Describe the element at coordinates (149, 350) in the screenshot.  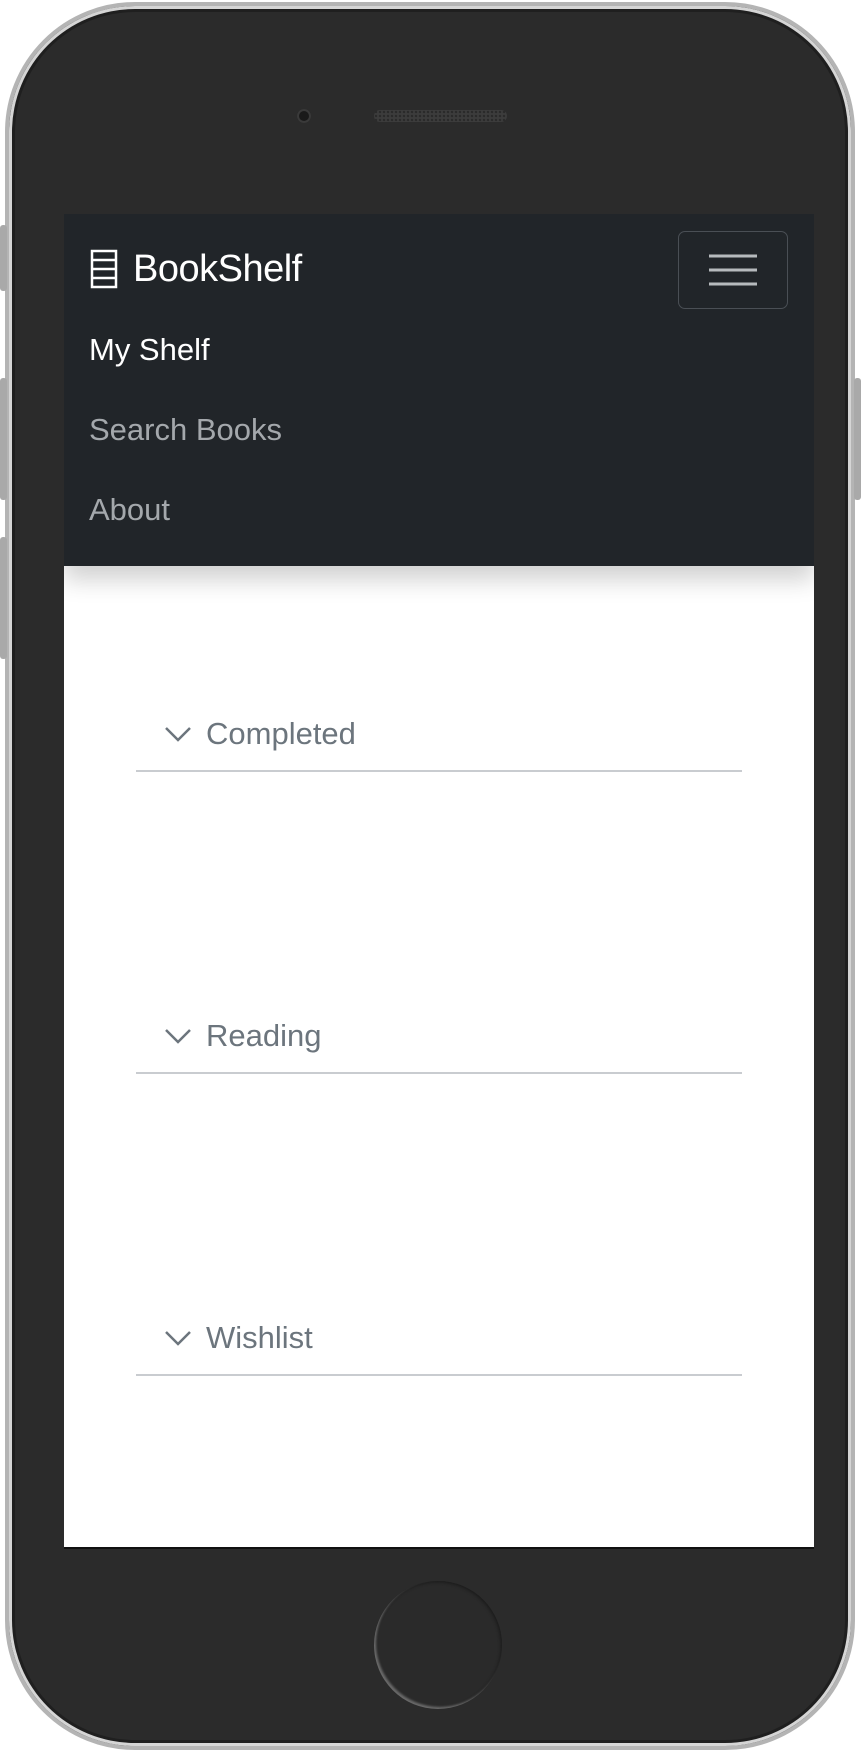
I see `nav-item-my-shelf: My Shelf` at that location.